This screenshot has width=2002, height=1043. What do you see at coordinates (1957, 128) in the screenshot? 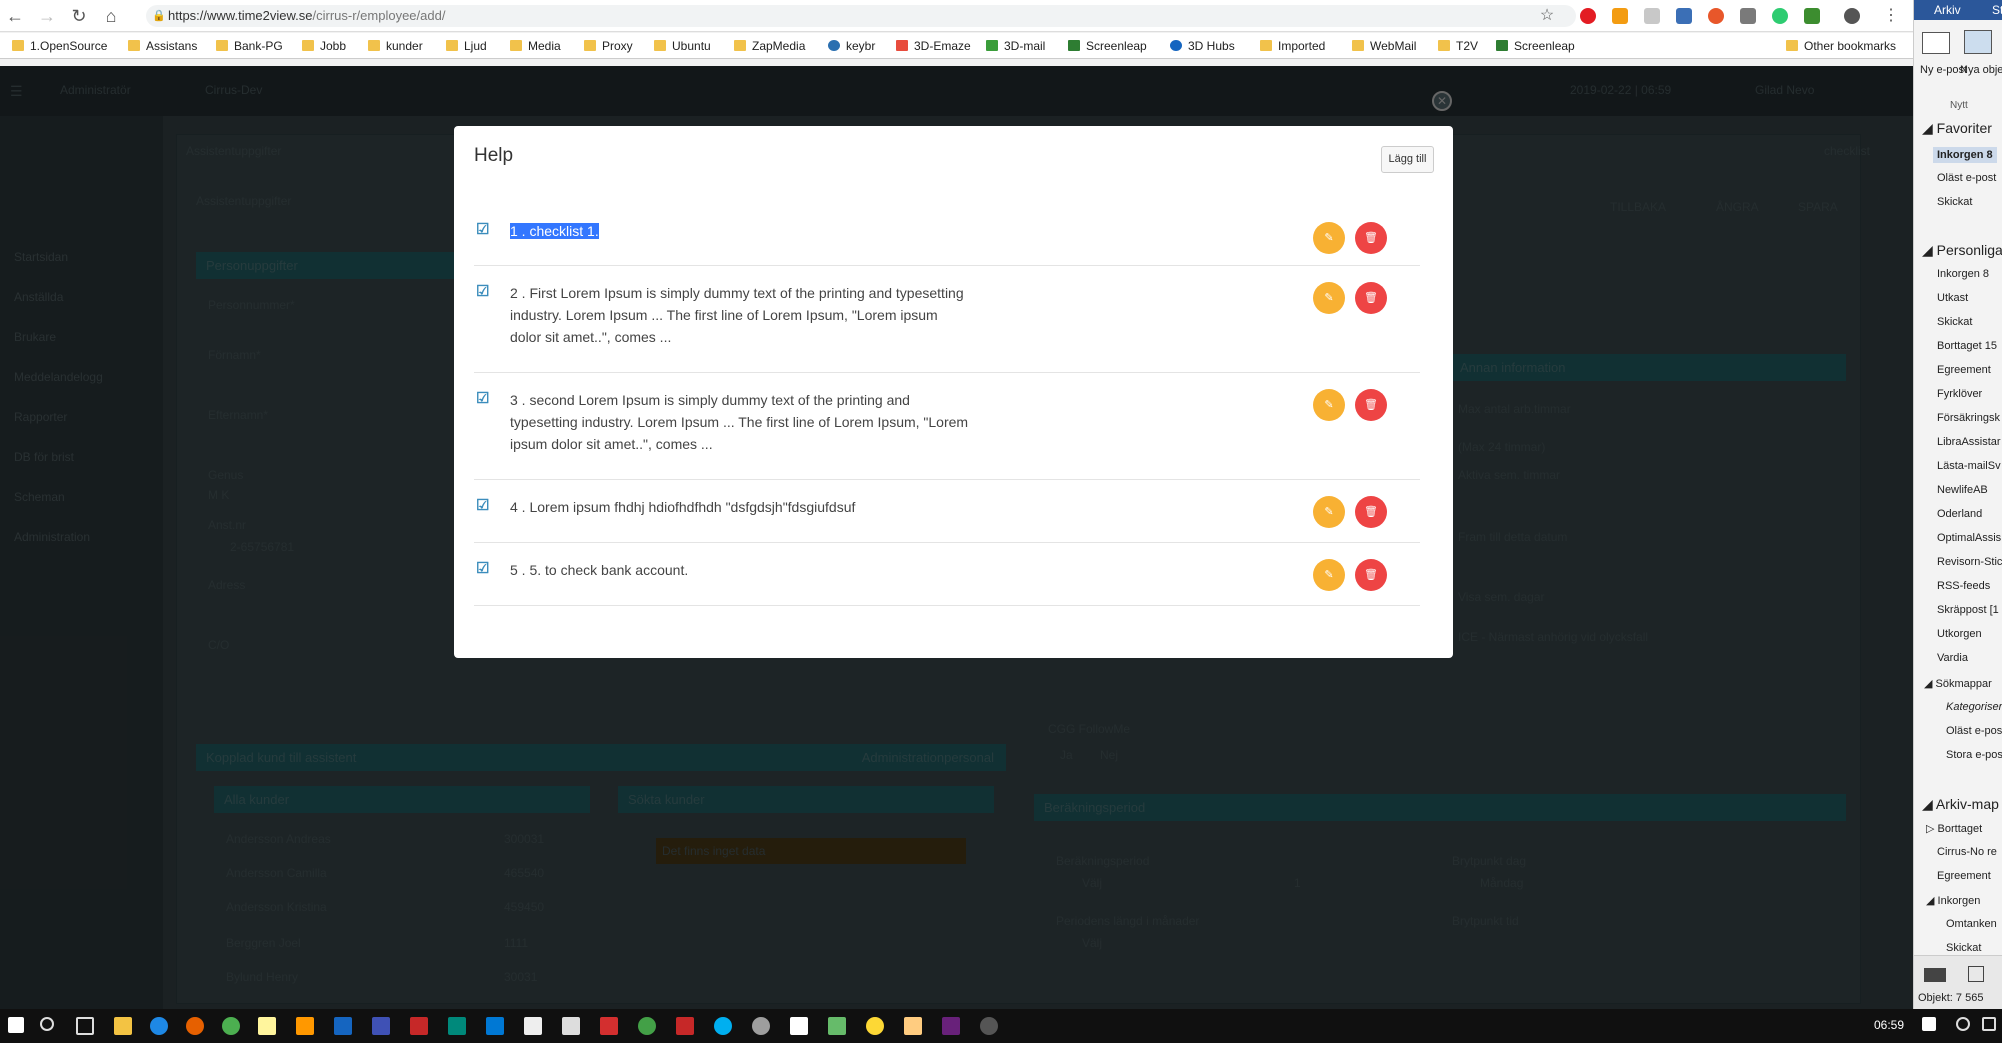
I see `favorites-header: ◢ Favoriter` at bounding box center [1957, 128].